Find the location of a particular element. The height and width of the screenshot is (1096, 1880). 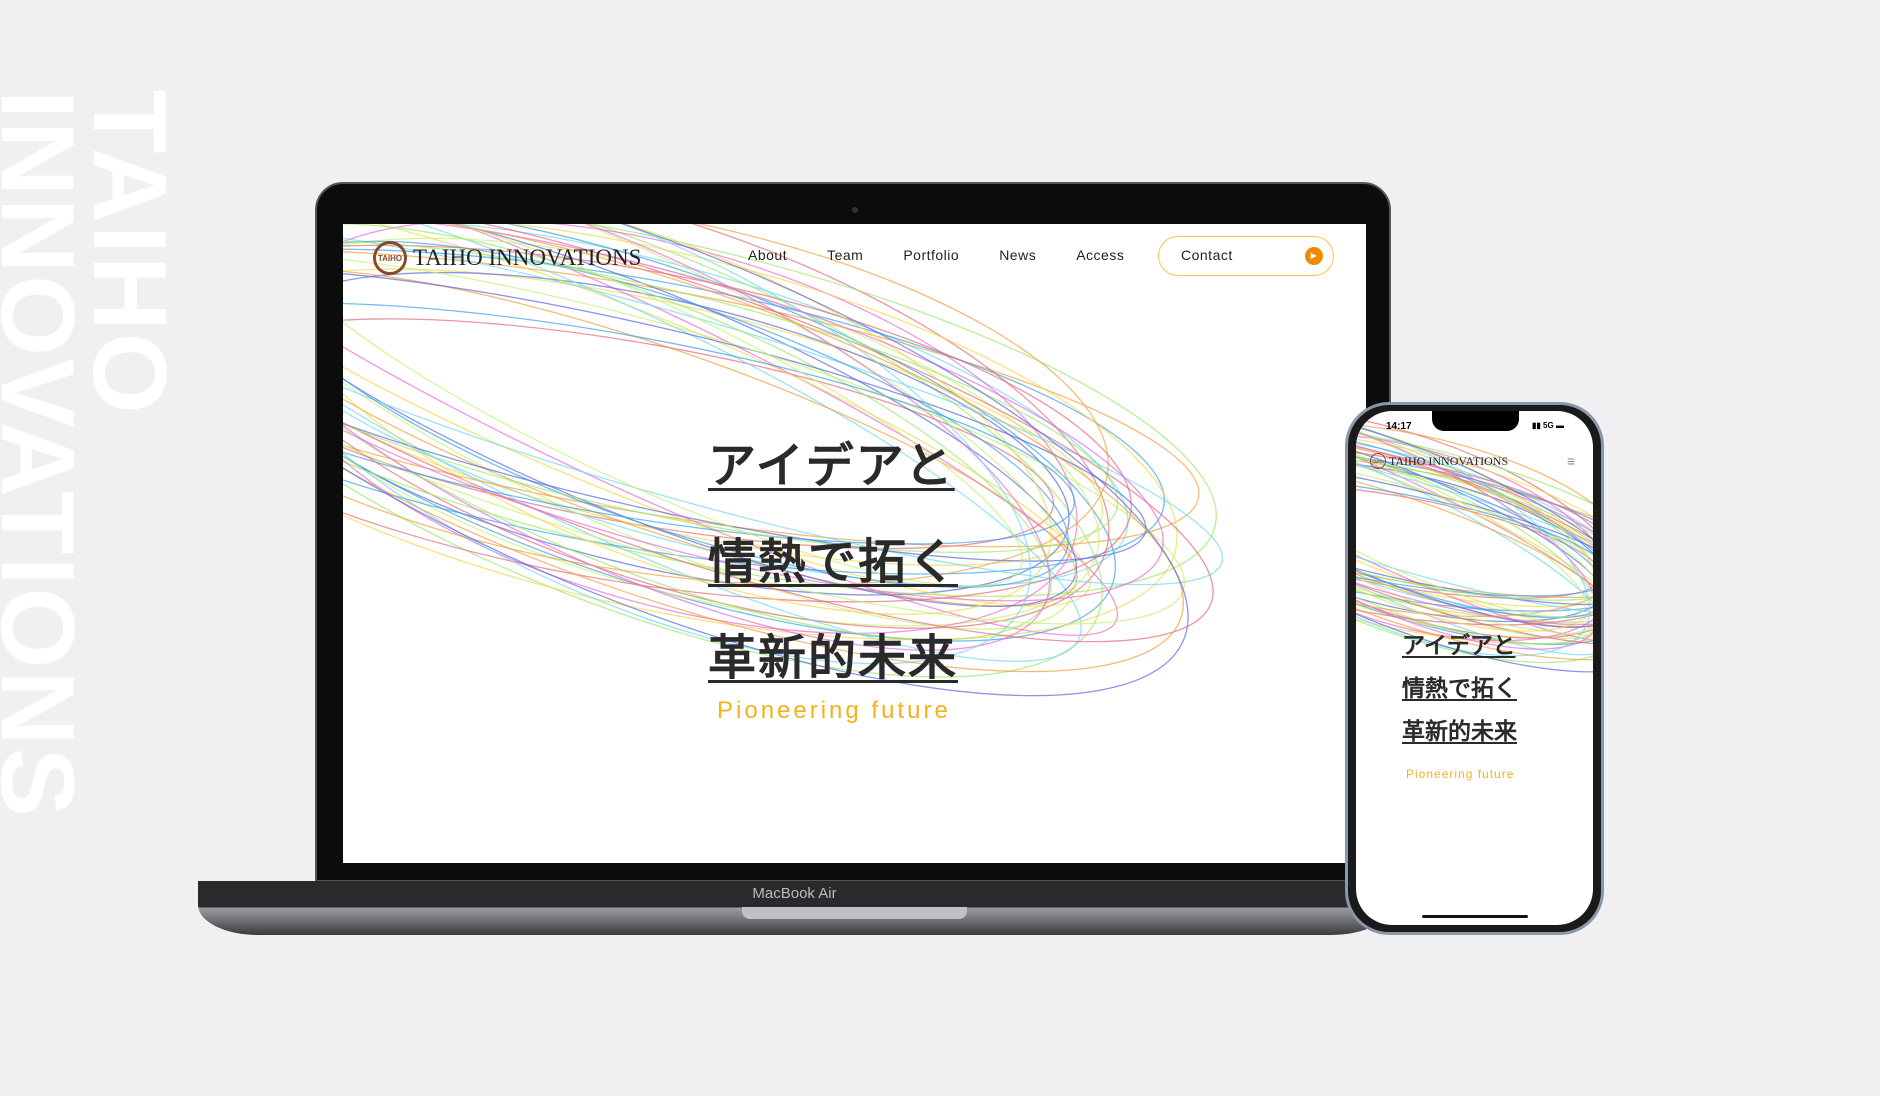

nav-menu: About Team Portfolio News Access is located at coordinates (936, 255).